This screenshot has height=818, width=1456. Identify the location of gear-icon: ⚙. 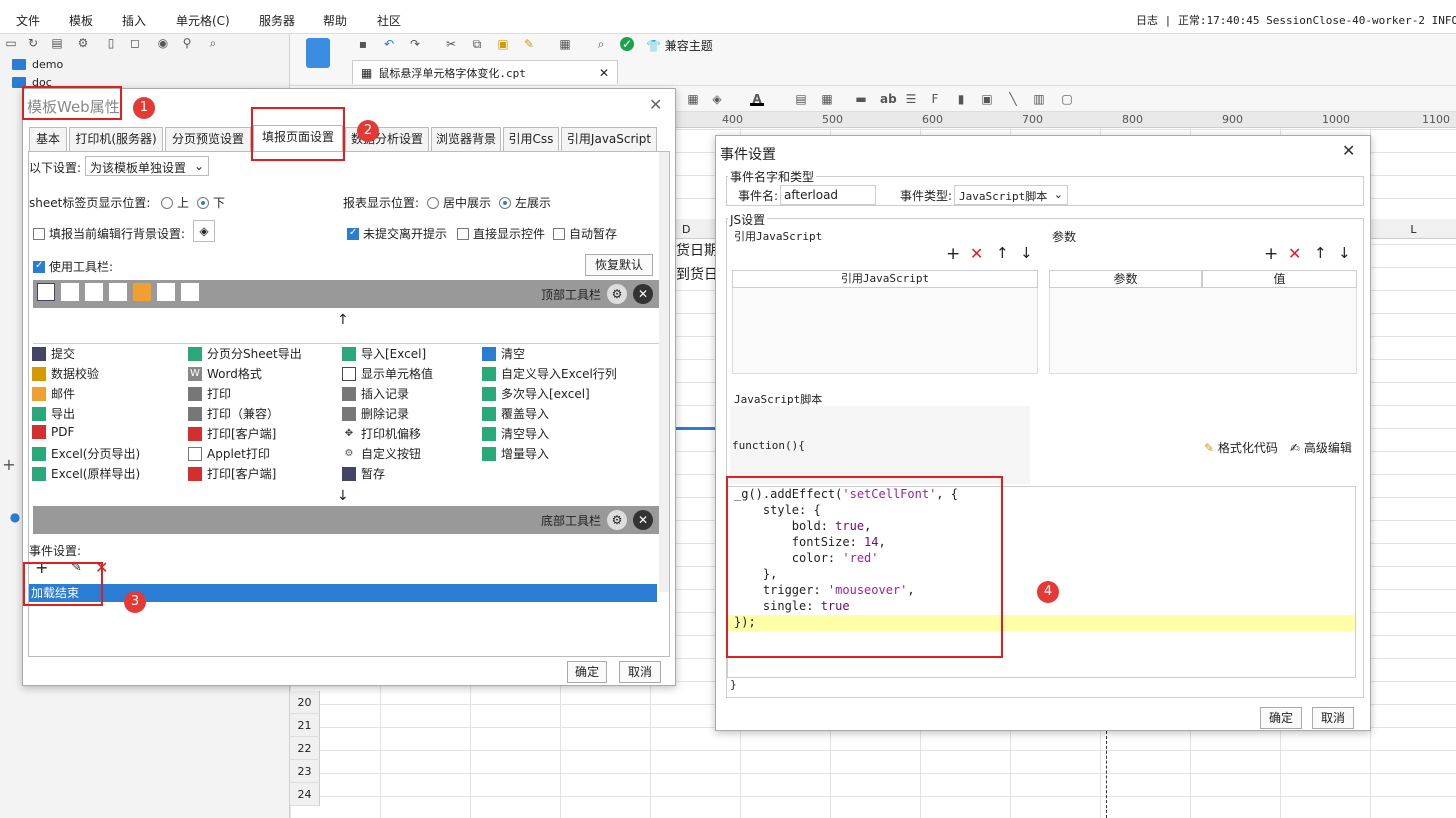
(617, 294).